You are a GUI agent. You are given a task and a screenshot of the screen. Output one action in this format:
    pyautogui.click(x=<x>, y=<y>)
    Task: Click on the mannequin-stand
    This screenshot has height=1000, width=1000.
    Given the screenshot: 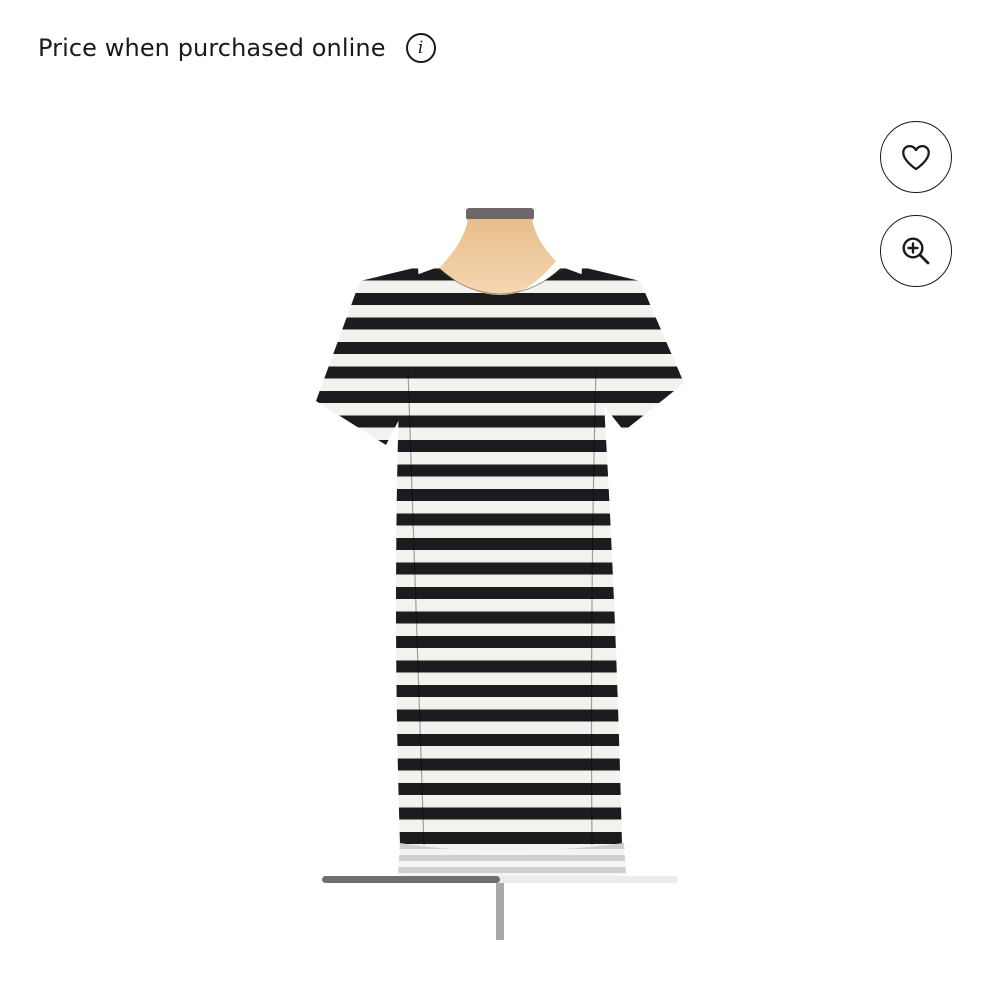 What is the action you would take?
    pyautogui.click(x=500, y=907)
    